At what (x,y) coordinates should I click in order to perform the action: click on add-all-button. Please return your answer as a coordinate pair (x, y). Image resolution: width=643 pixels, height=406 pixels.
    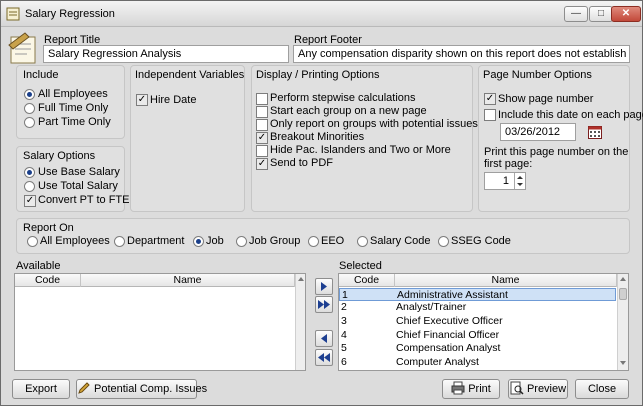
    Looking at the image, I should click on (324, 304).